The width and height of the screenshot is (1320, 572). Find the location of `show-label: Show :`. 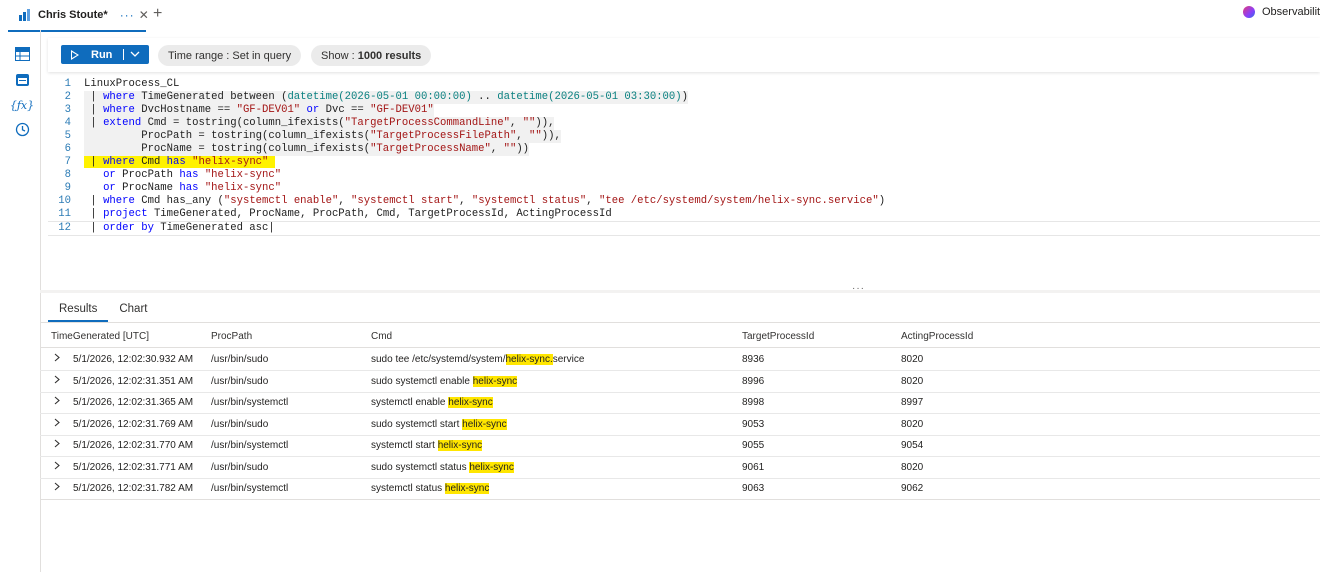

show-label: Show : is located at coordinates (338, 55).